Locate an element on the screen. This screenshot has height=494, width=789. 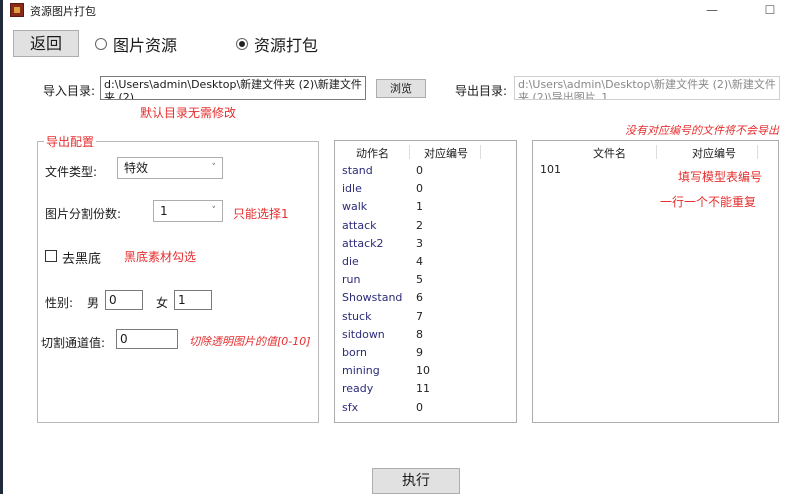
split-count-select: 1 ˅ is located at coordinates (188, 211).